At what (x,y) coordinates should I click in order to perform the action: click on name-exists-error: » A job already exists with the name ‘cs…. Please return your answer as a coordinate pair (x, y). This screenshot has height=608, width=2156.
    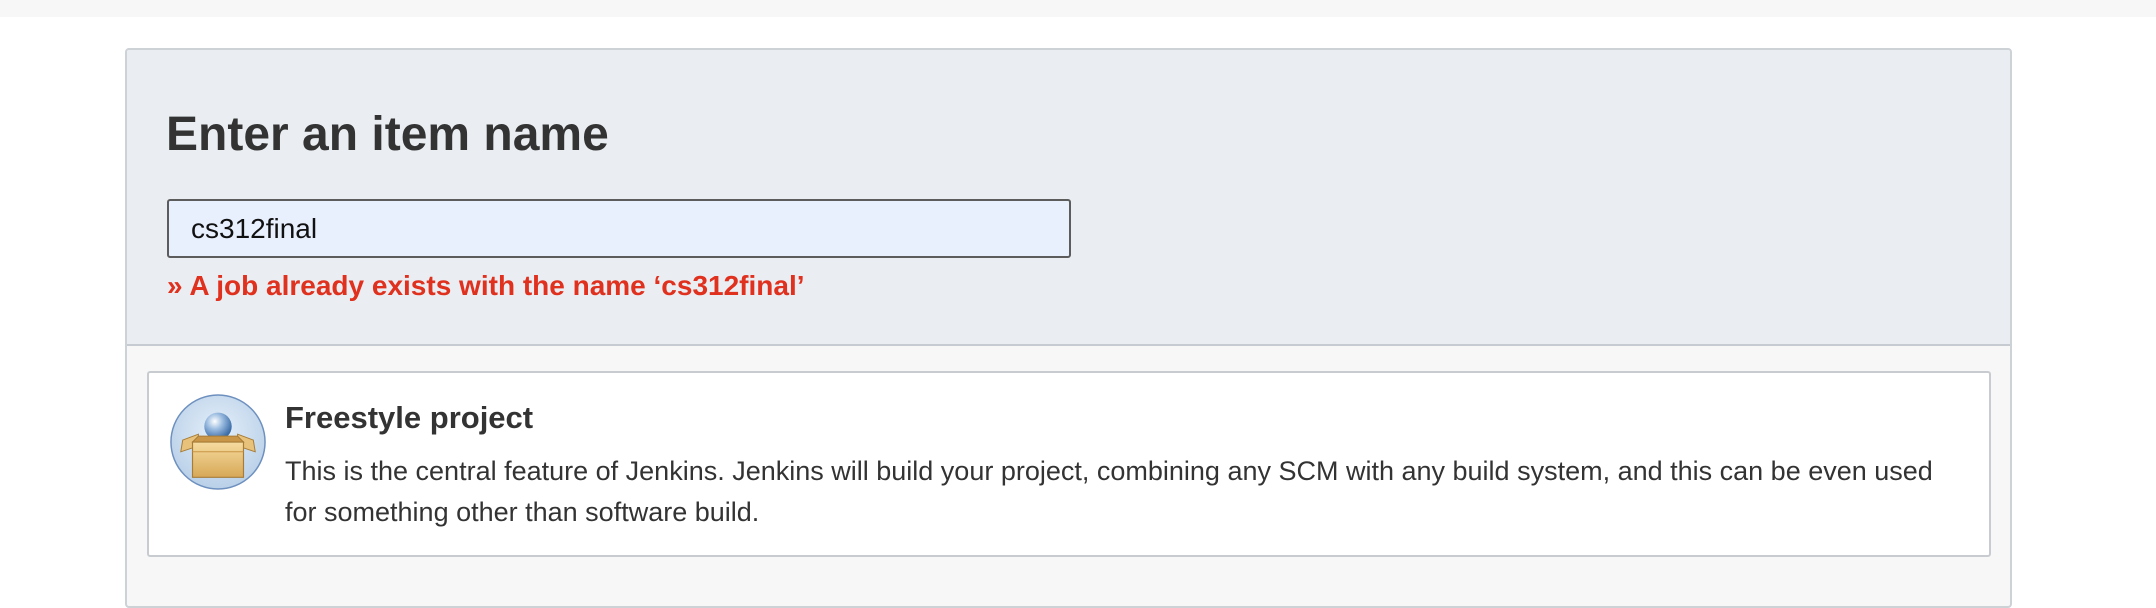
    Looking at the image, I should click on (486, 285).